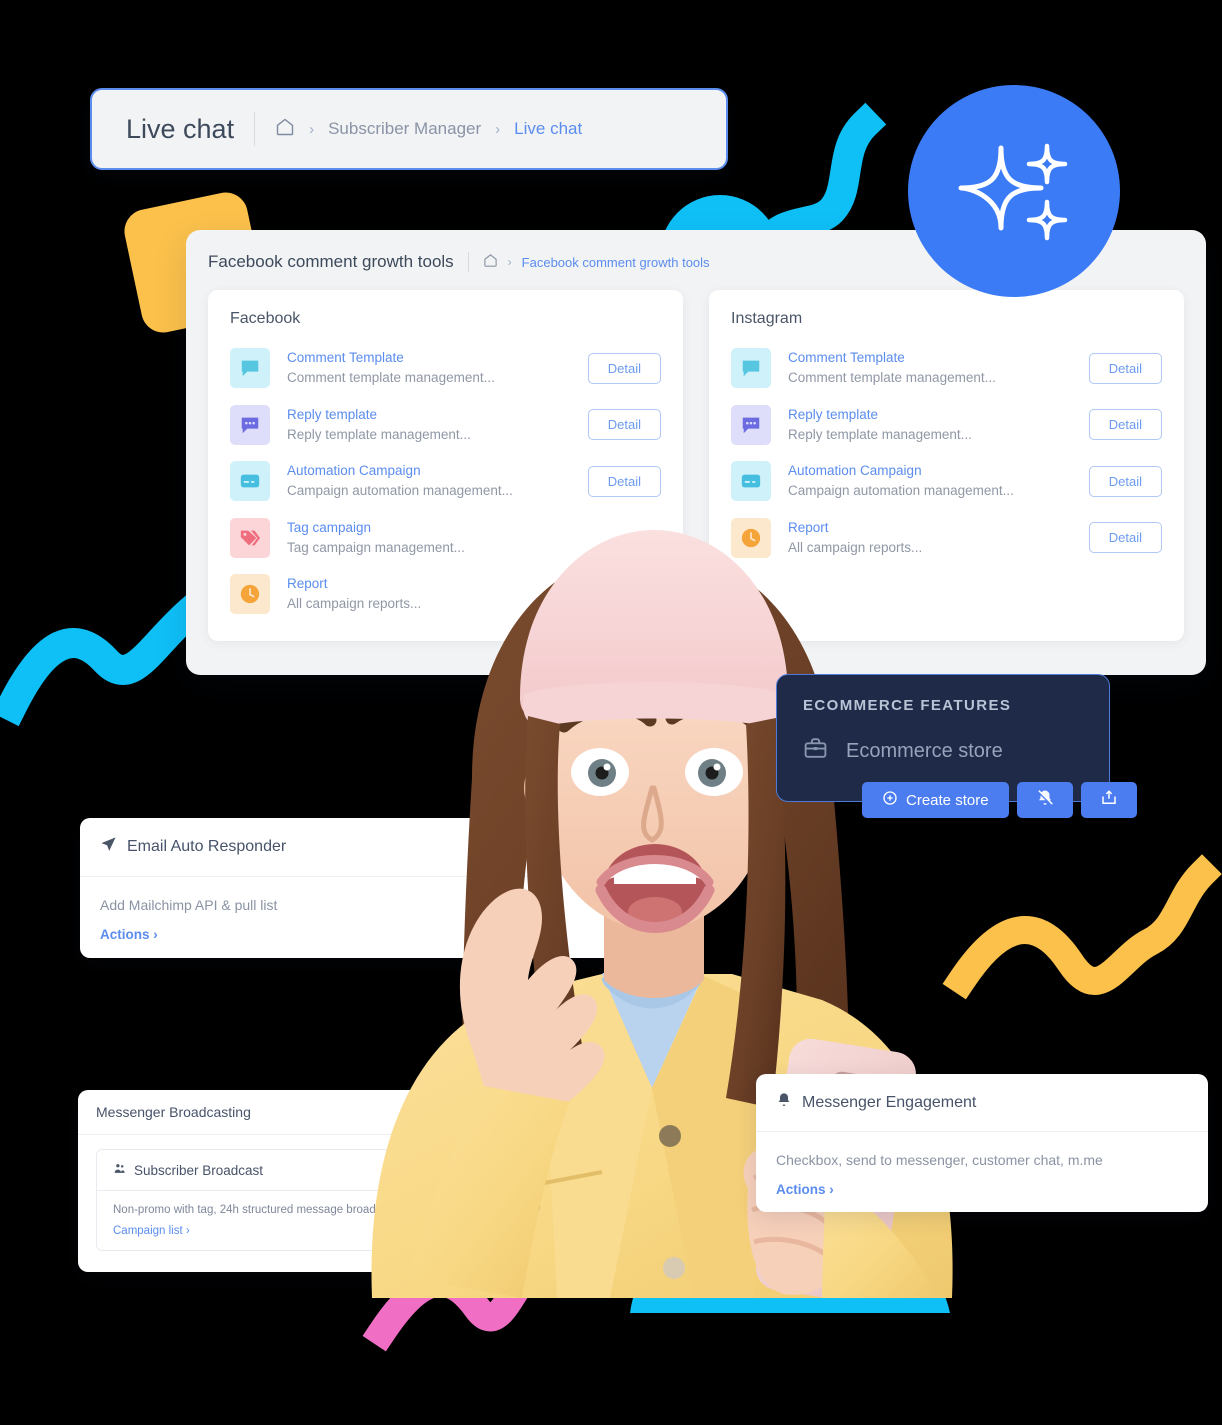  I want to click on panel-breadcrumb: › Facebook comment growth tools, so click(596, 262).